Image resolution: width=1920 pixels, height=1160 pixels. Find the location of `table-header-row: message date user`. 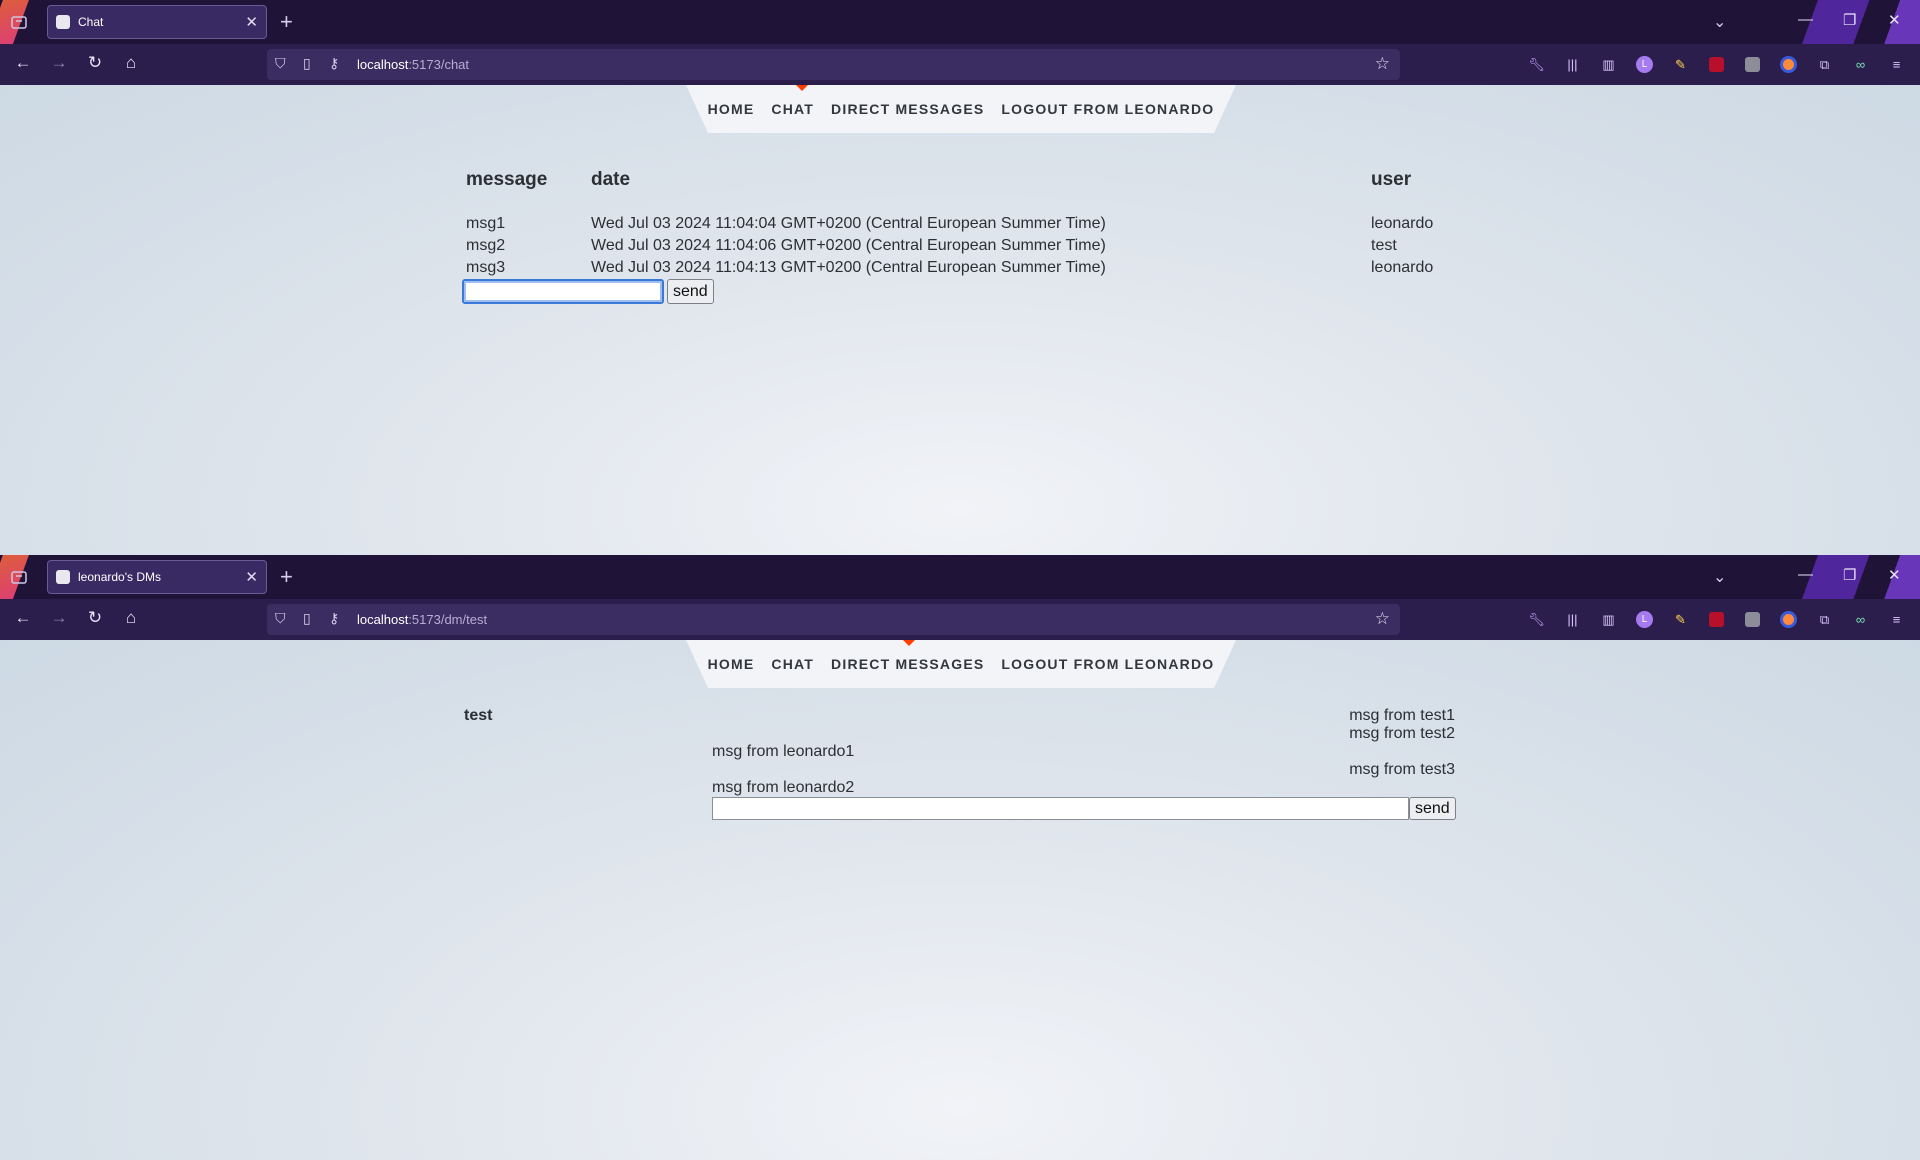

table-header-row: message date user is located at coordinates (949, 191).